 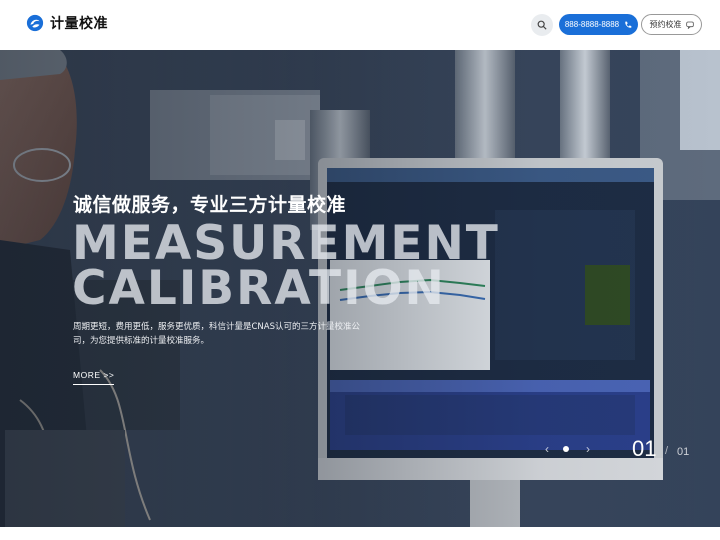 What do you see at coordinates (210, 205) in the screenshot?
I see `hero-slogan: 诚信做服务，专业三方计量校准` at bounding box center [210, 205].